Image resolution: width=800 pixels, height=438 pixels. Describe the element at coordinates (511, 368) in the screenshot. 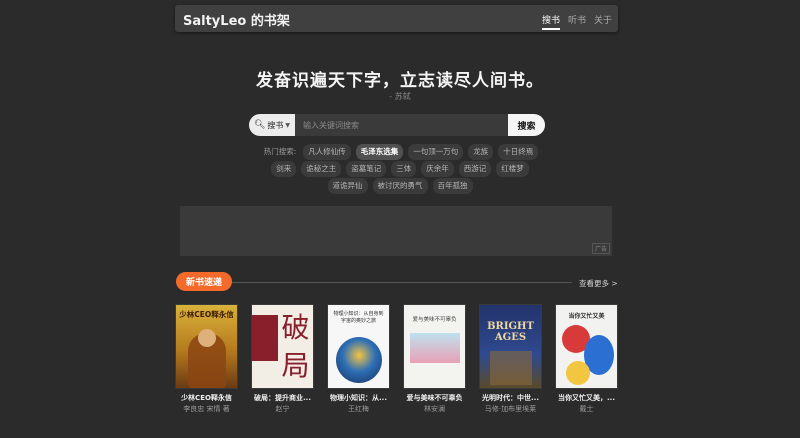

I see `cover-figures` at that location.